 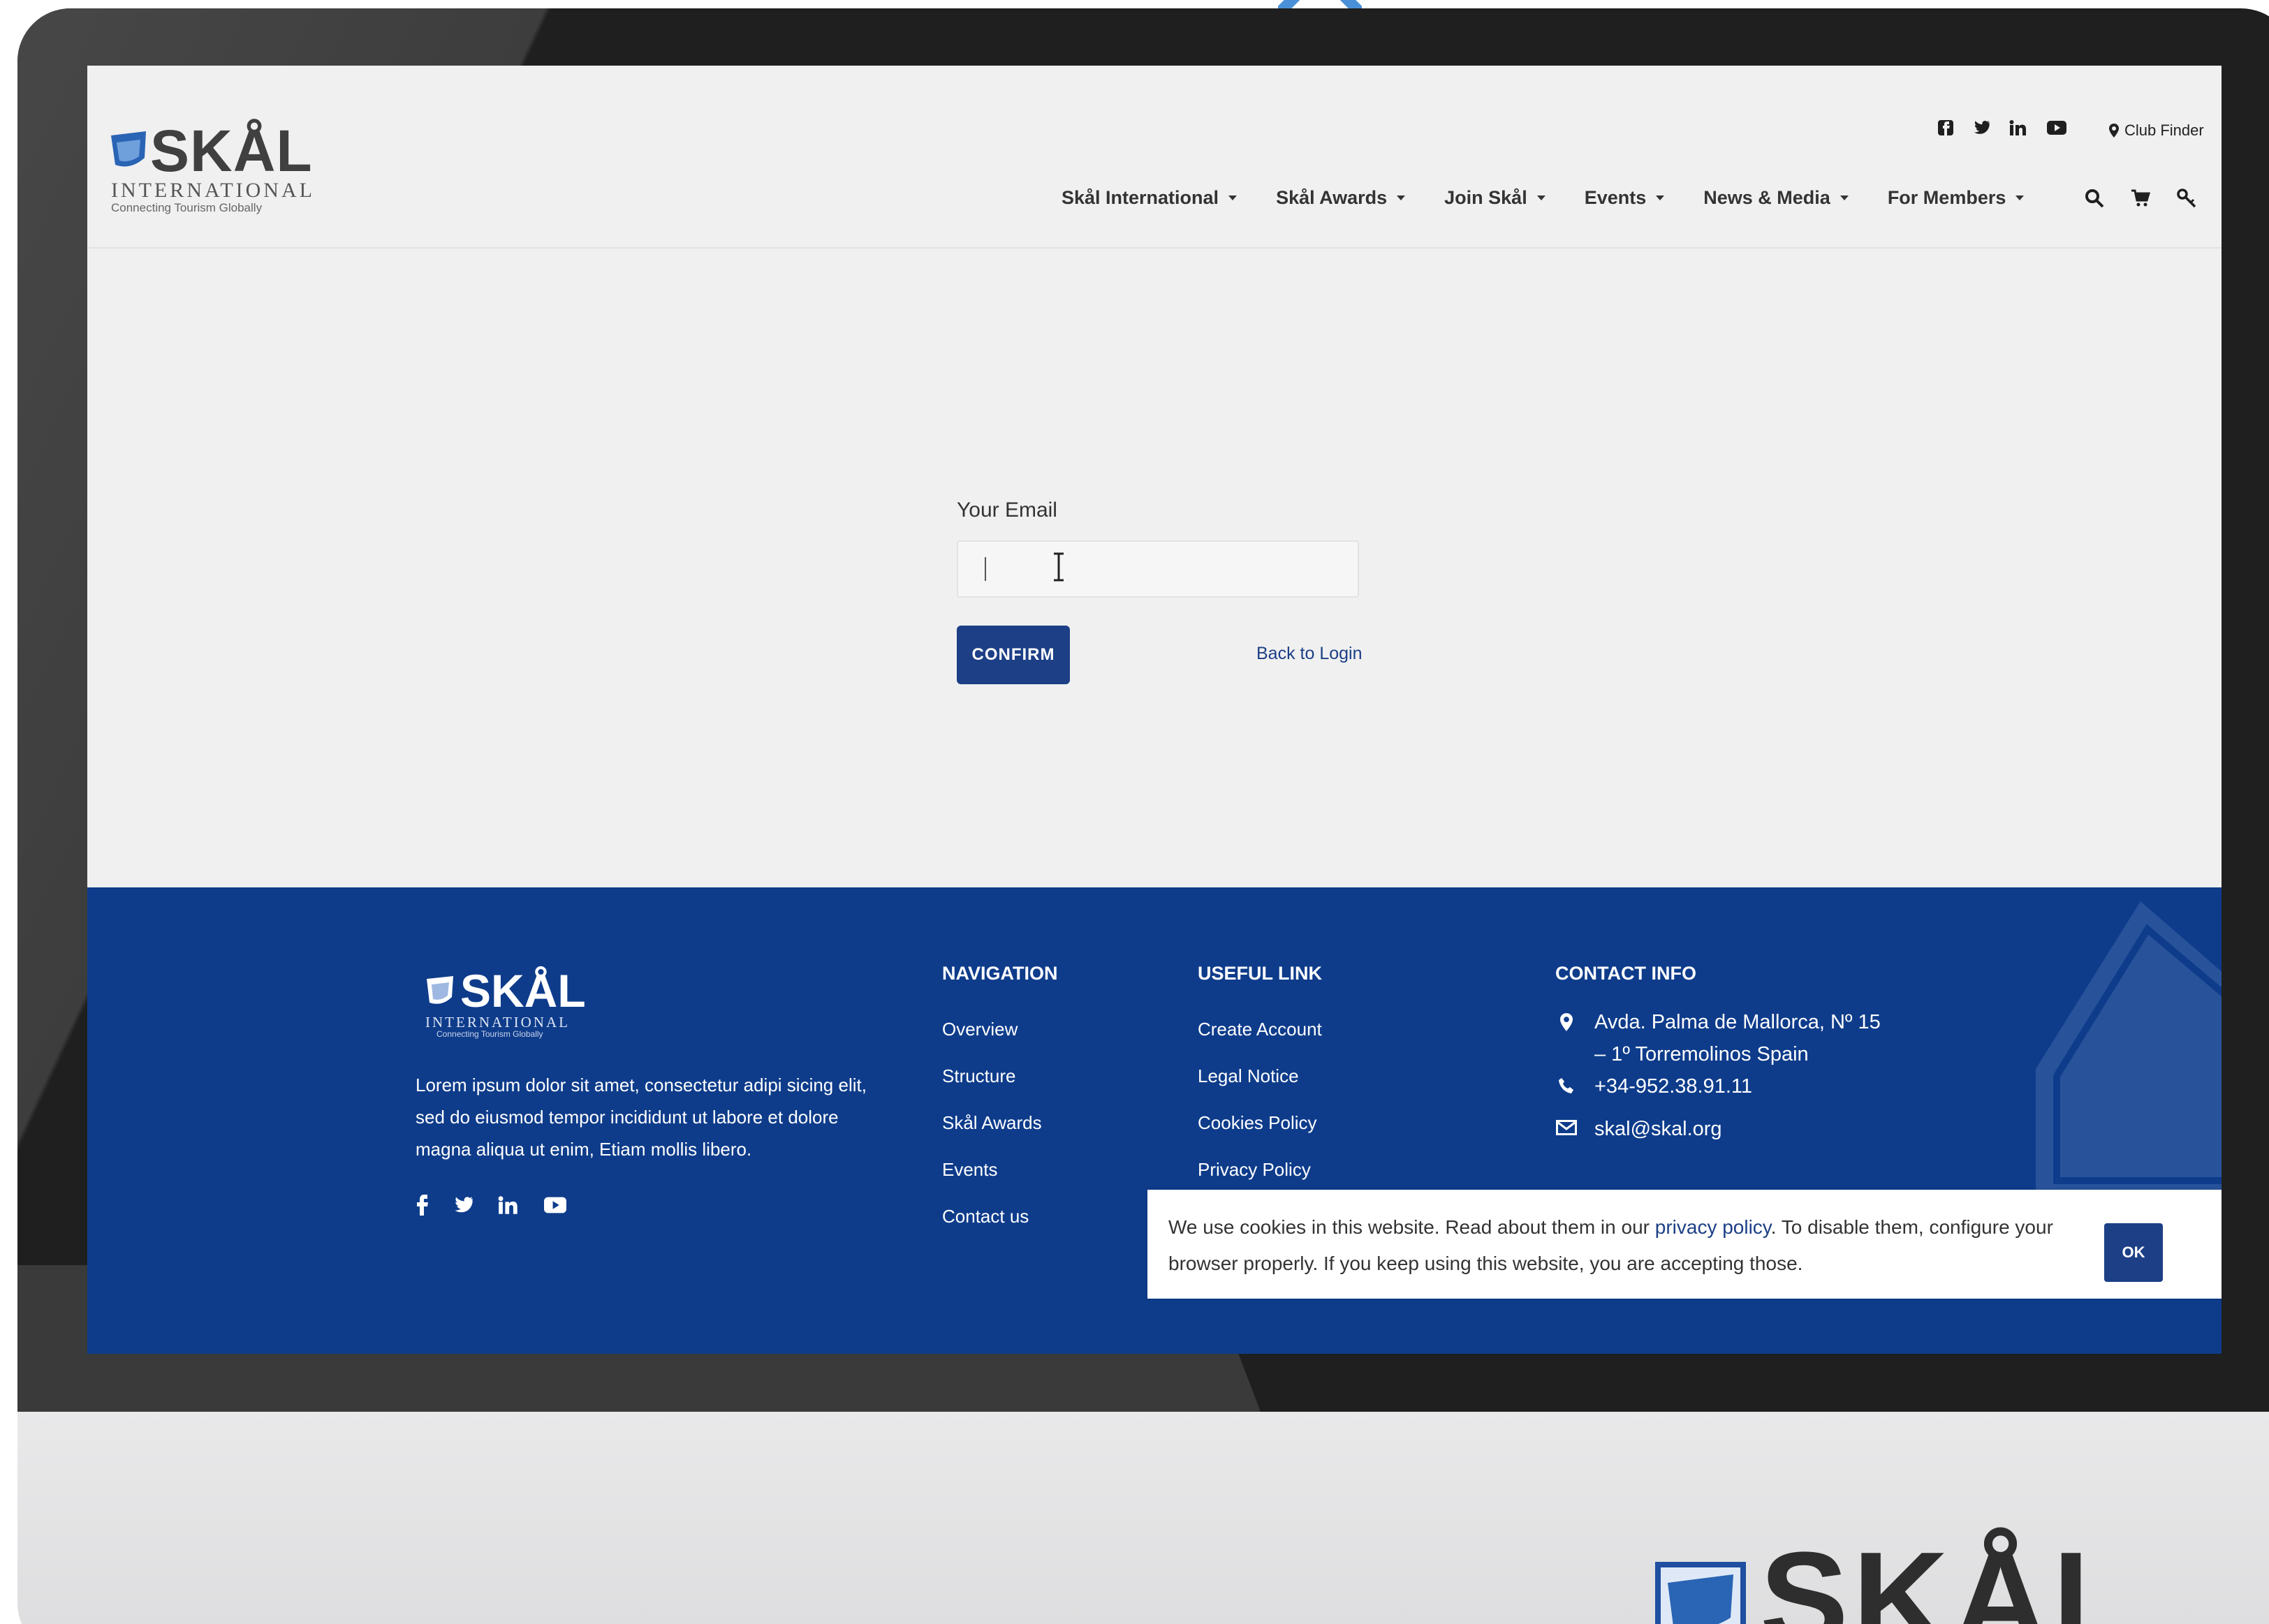 I want to click on text-caret, so click(x=985, y=569).